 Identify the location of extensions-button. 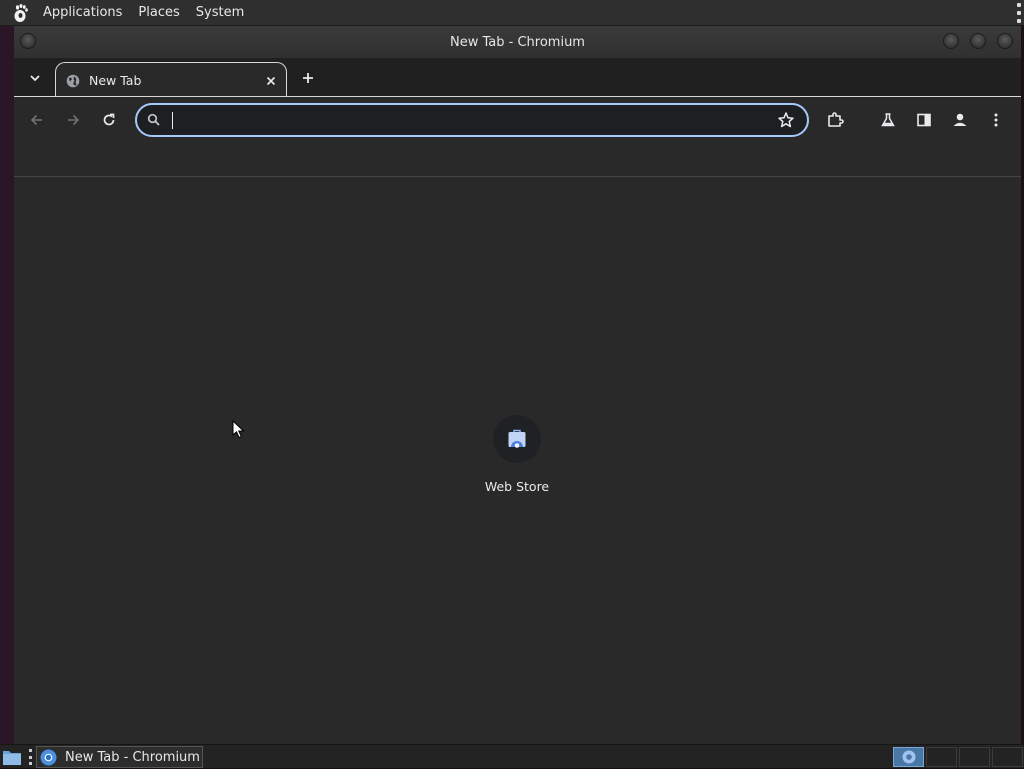
(835, 120).